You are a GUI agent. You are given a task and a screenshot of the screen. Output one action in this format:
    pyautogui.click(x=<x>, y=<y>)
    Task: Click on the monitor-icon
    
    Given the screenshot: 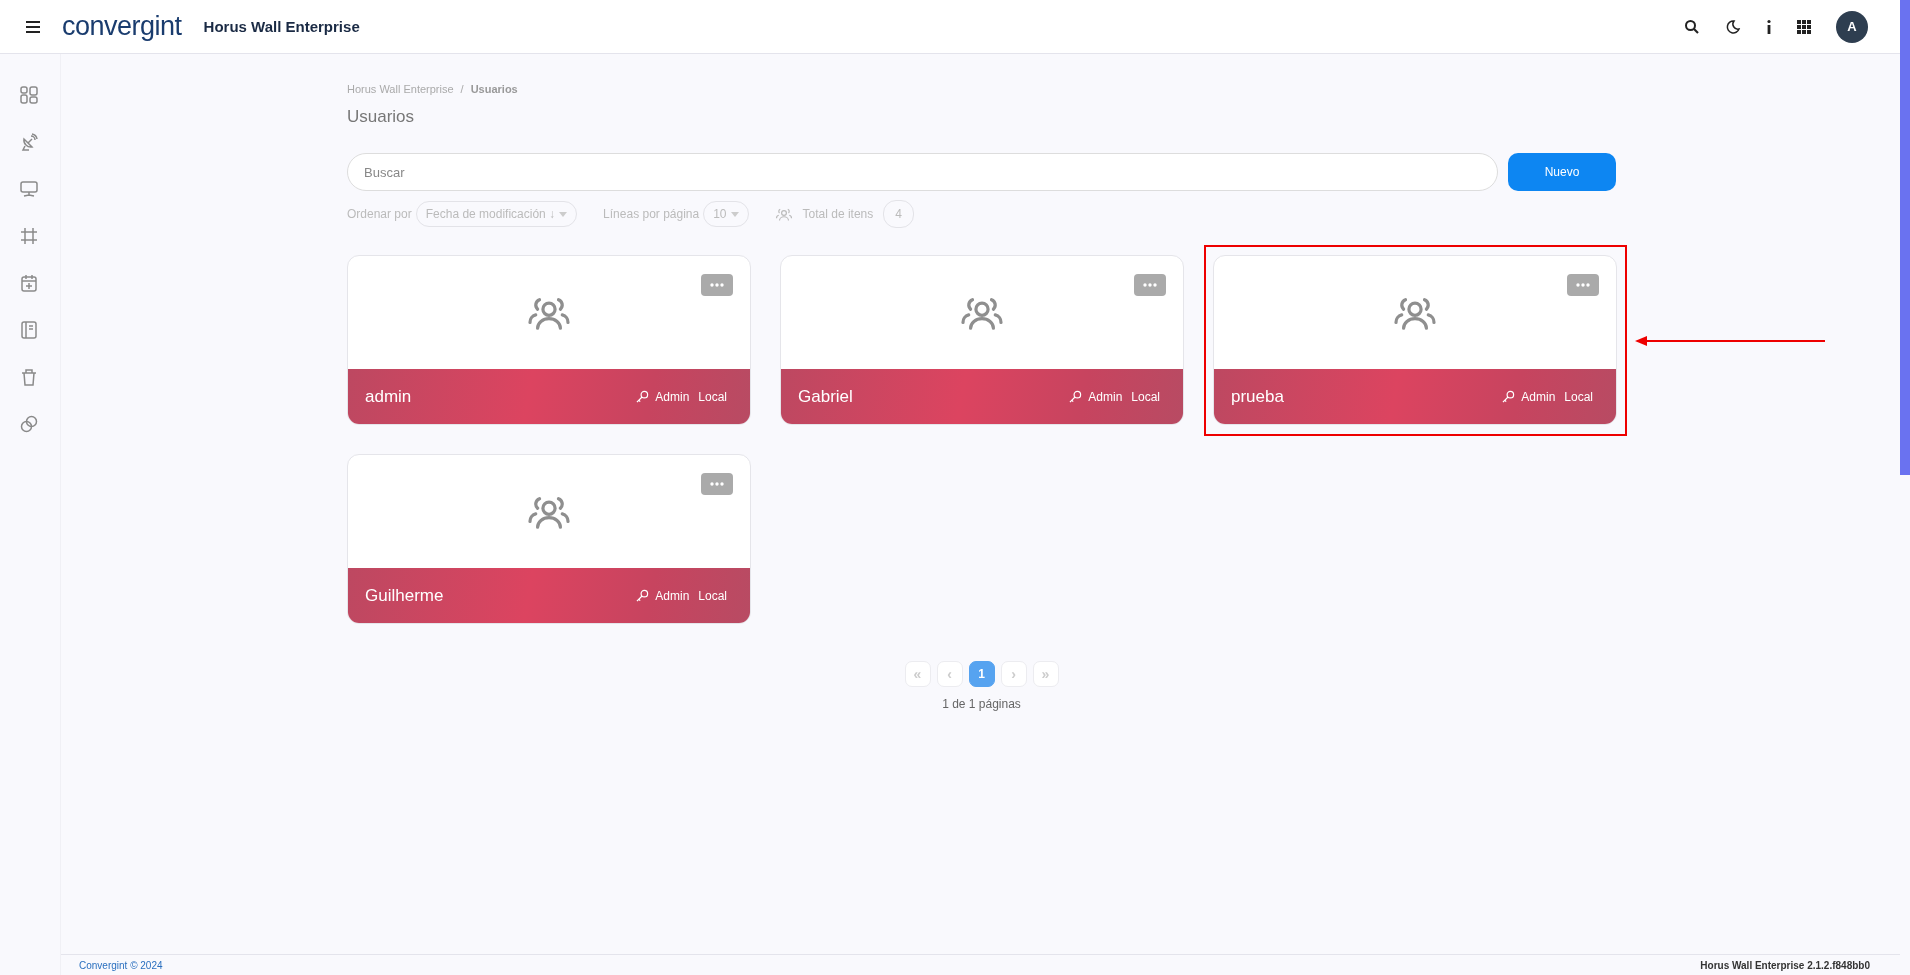 What is the action you would take?
    pyautogui.click(x=29, y=189)
    